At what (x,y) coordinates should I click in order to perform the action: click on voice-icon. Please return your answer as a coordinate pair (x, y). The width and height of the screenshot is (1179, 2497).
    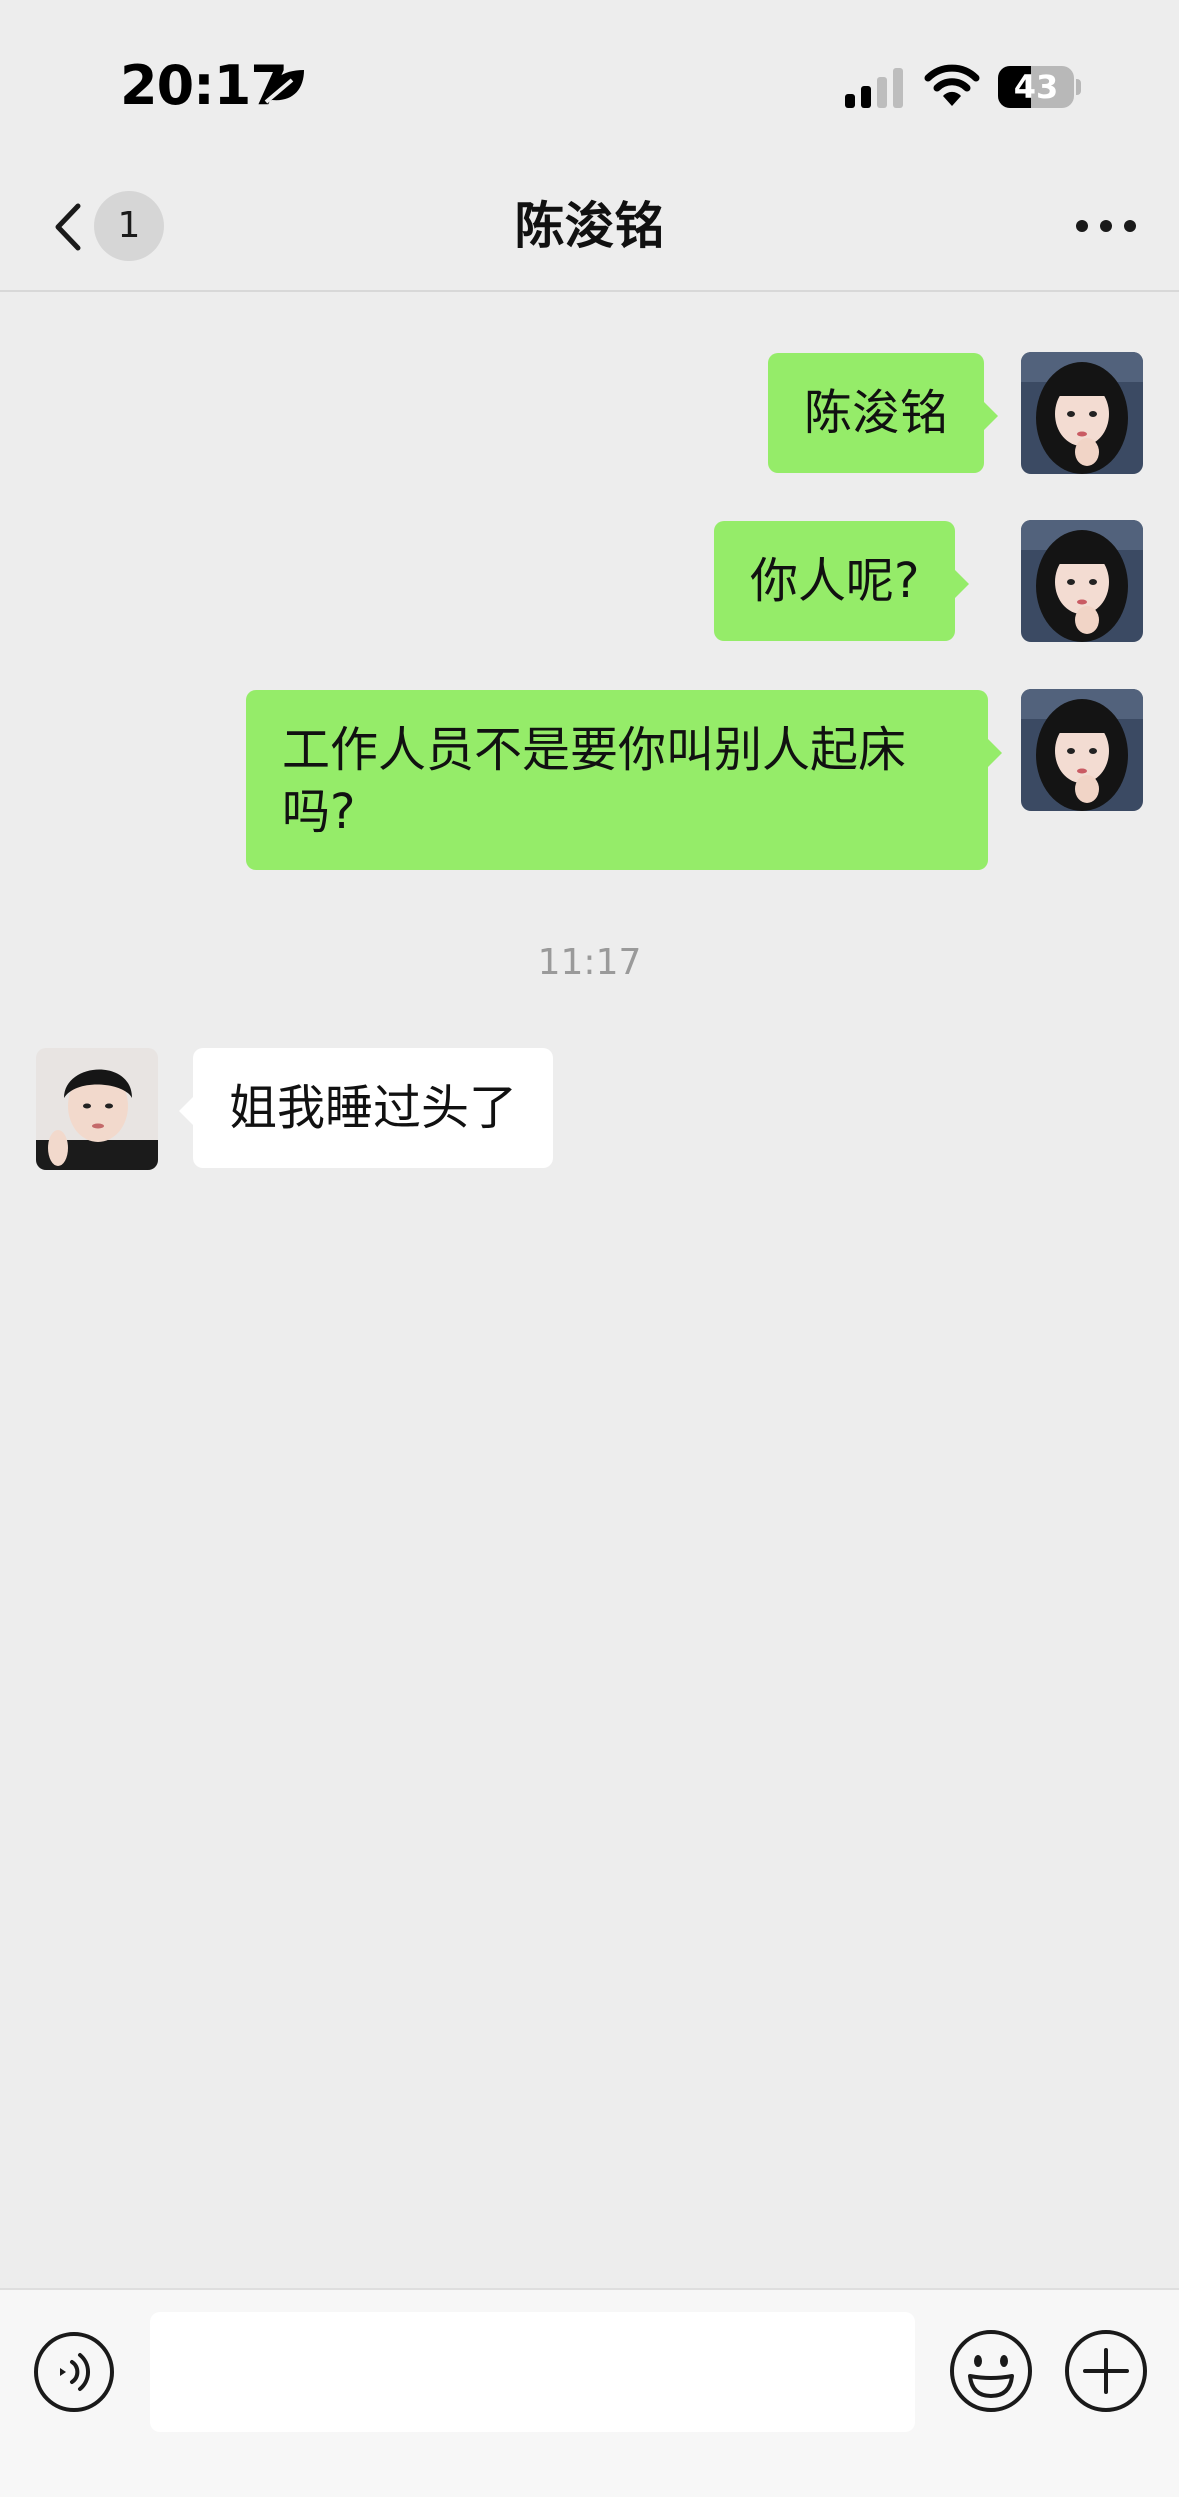
    Looking at the image, I should click on (74, 2372).